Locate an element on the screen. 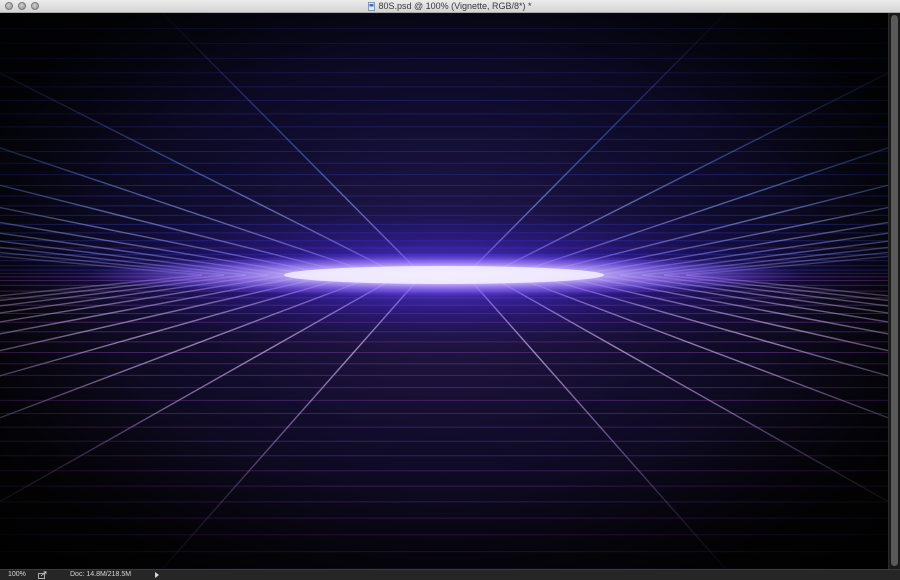 The width and height of the screenshot is (900, 580). document-icon is located at coordinates (372, 6).